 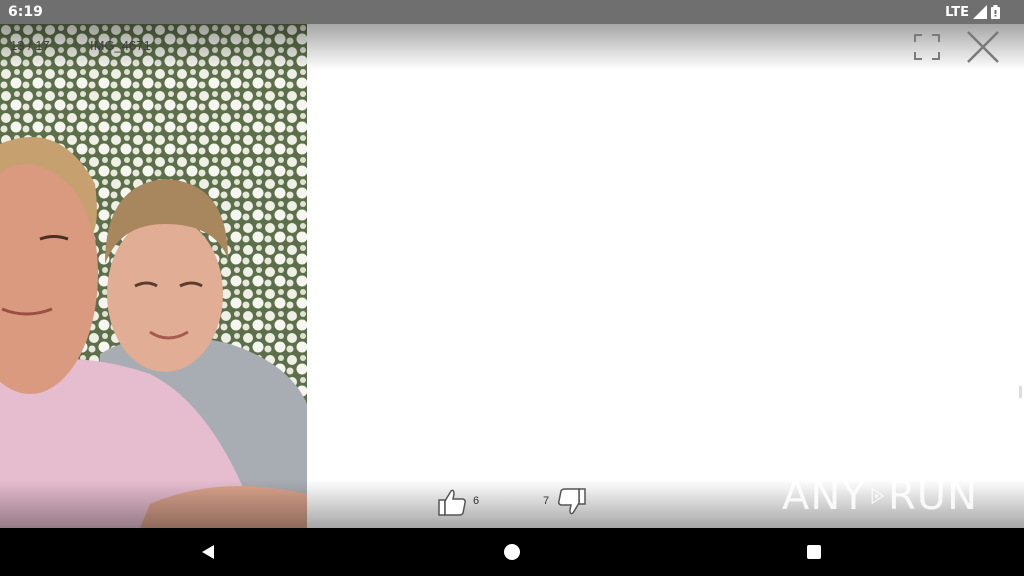 I want to click on back-icon, so click(x=208, y=552).